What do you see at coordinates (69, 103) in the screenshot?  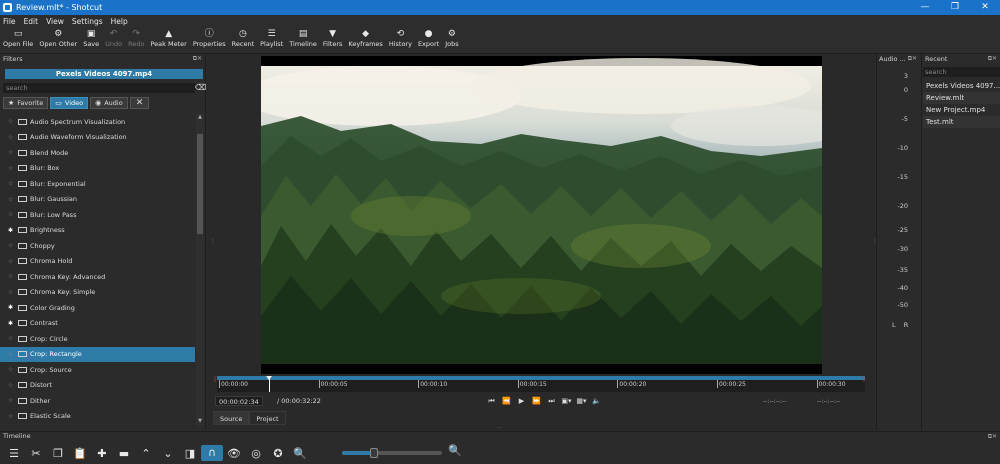 I see `tab-video: ▭ Video` at bounding box center [69, 103].